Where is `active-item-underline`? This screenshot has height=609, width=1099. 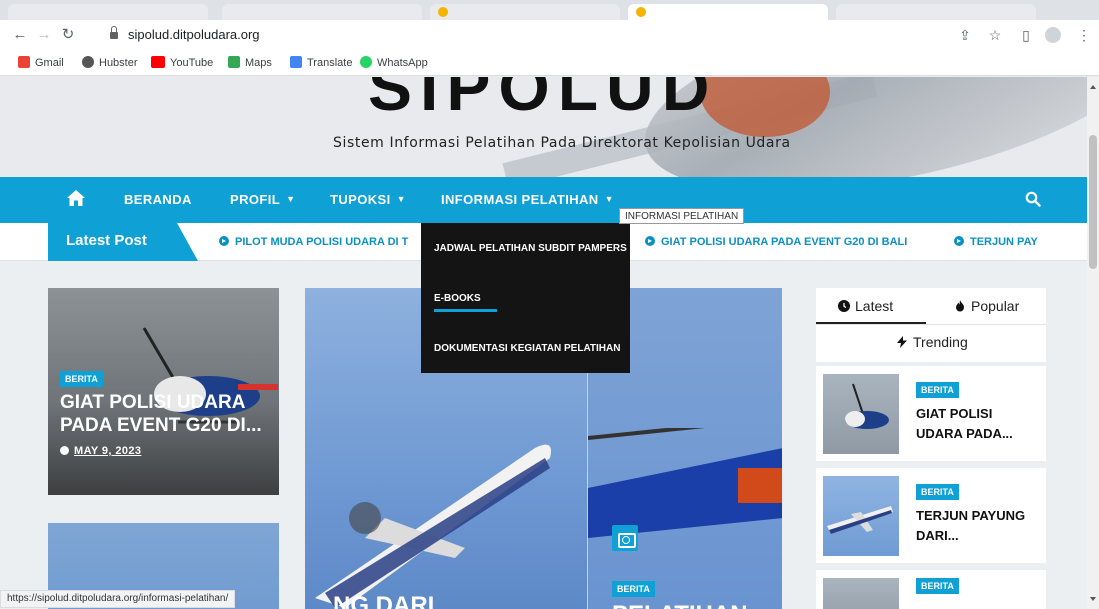
active-item-underline is located at coordinates (465, 310).